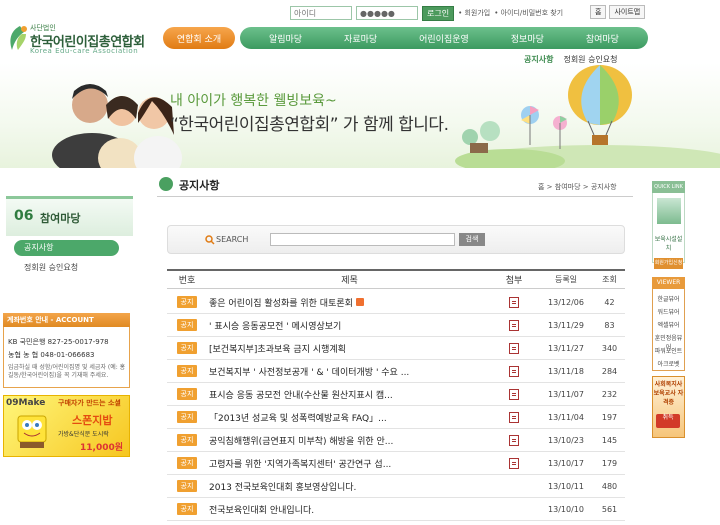  Describe the element at coordinates (210, 240) in the screenshot. I see `search-icon` at that location.